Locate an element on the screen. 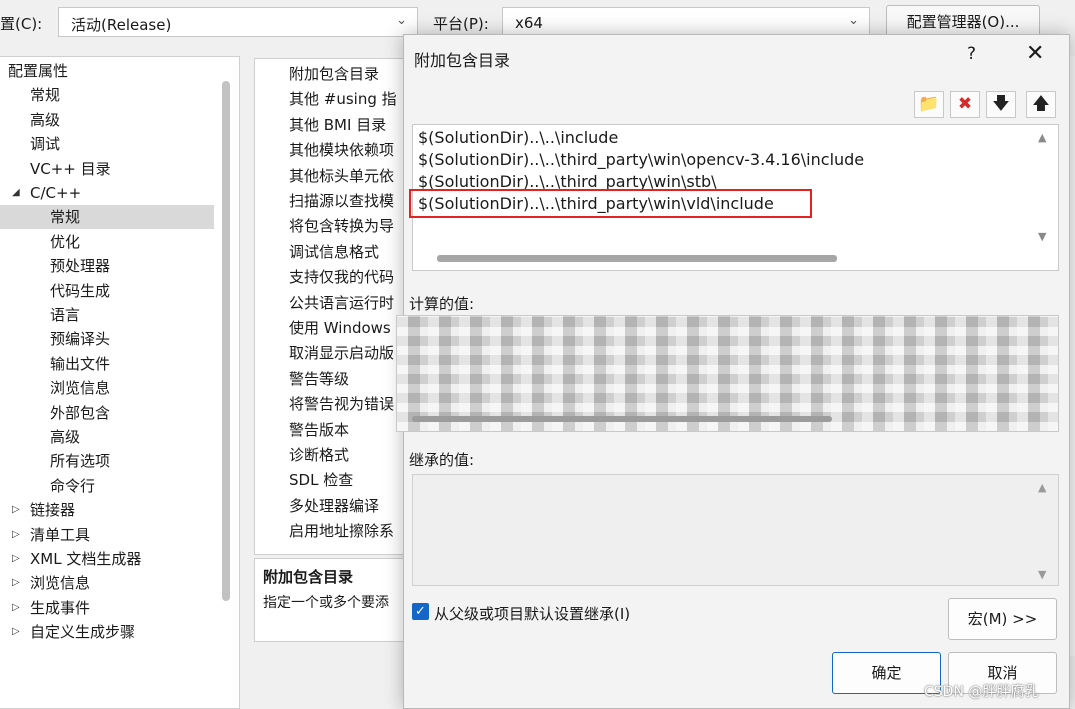 This screenshot has width=1075, height=709. property-row: 附加包含目录 is located at coordinates (334, 74).